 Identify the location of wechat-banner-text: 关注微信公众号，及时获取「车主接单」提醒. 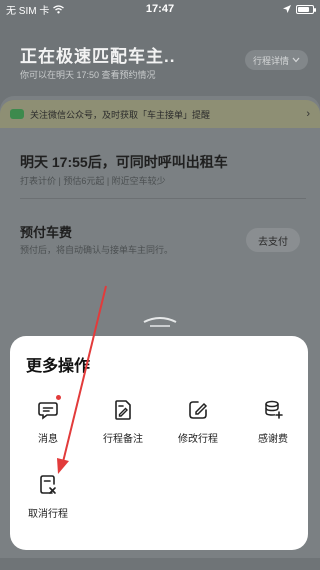
(120, 114).